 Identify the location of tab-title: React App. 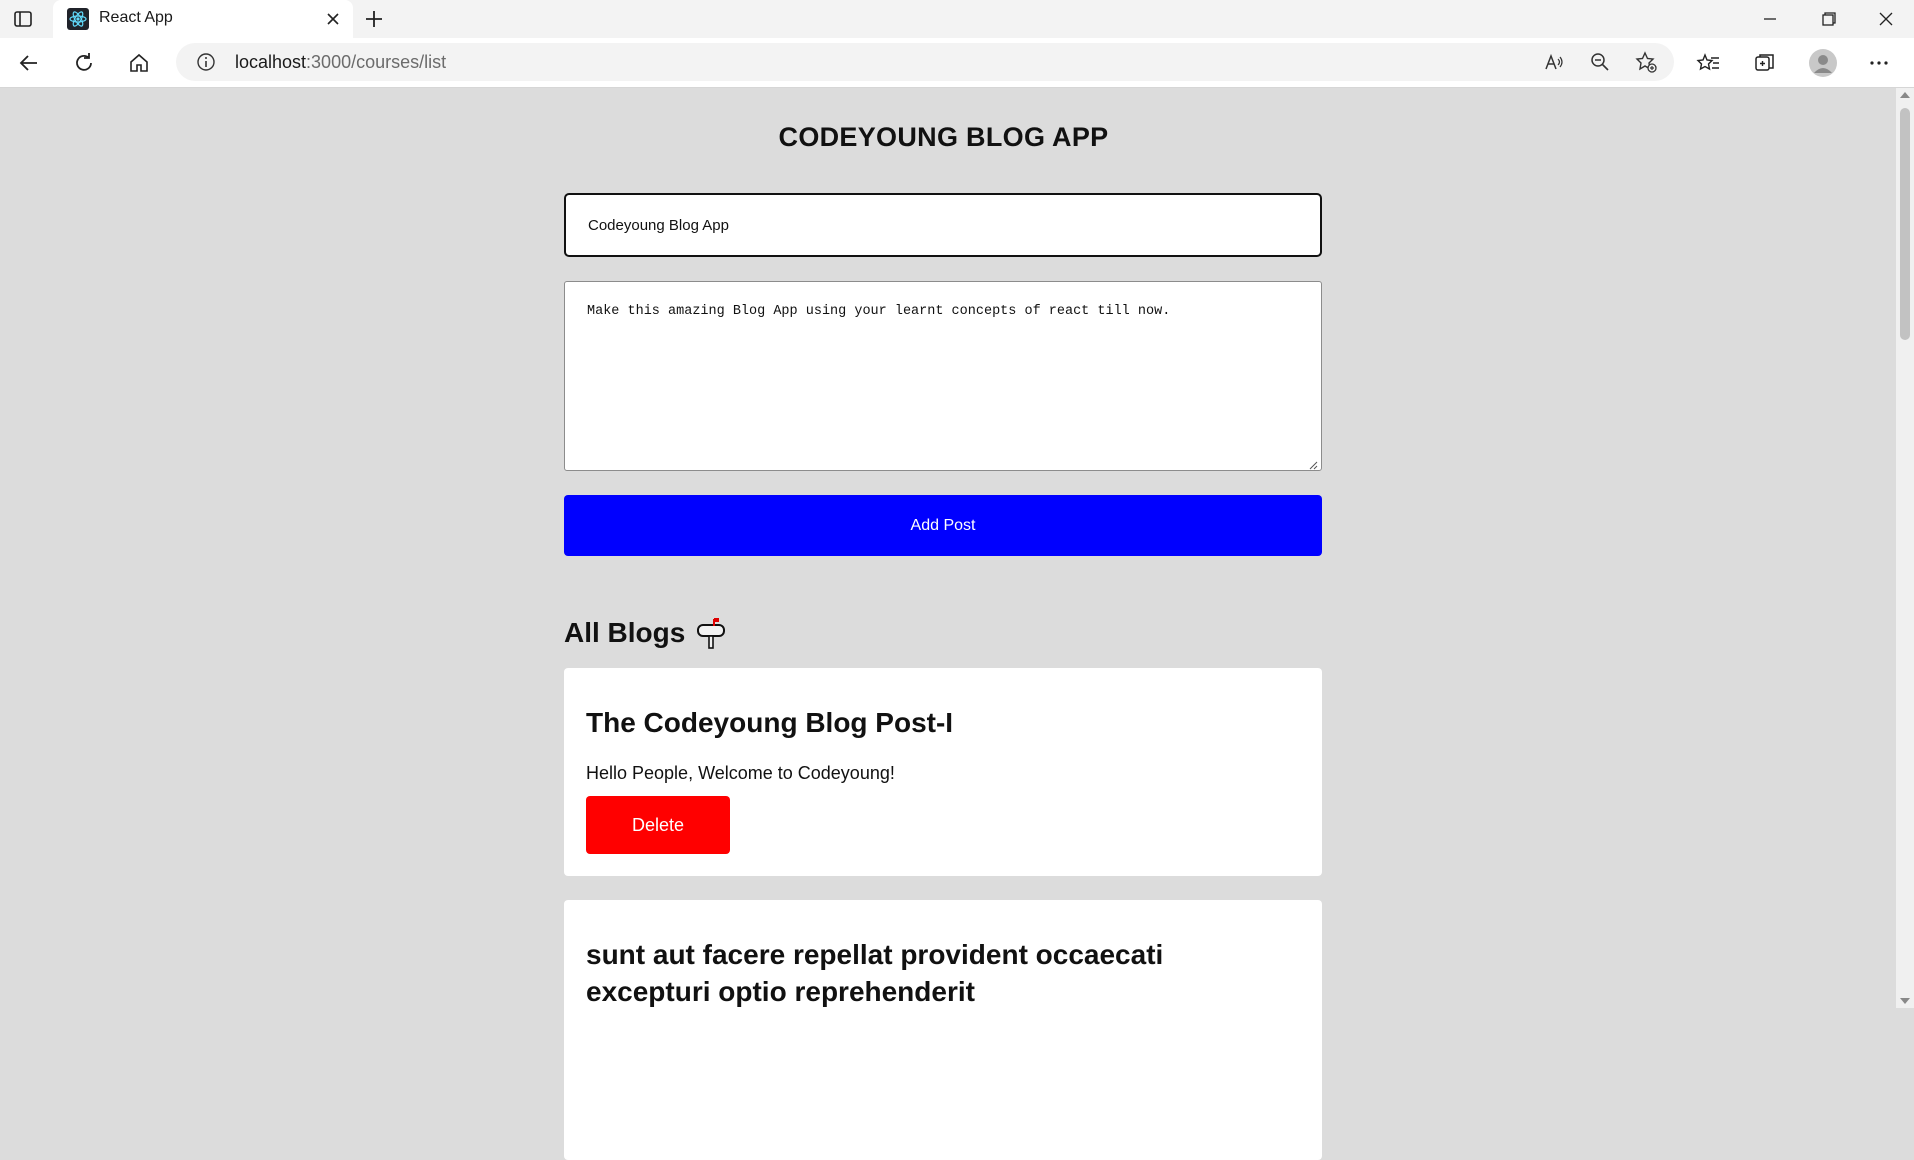
(136, 17).